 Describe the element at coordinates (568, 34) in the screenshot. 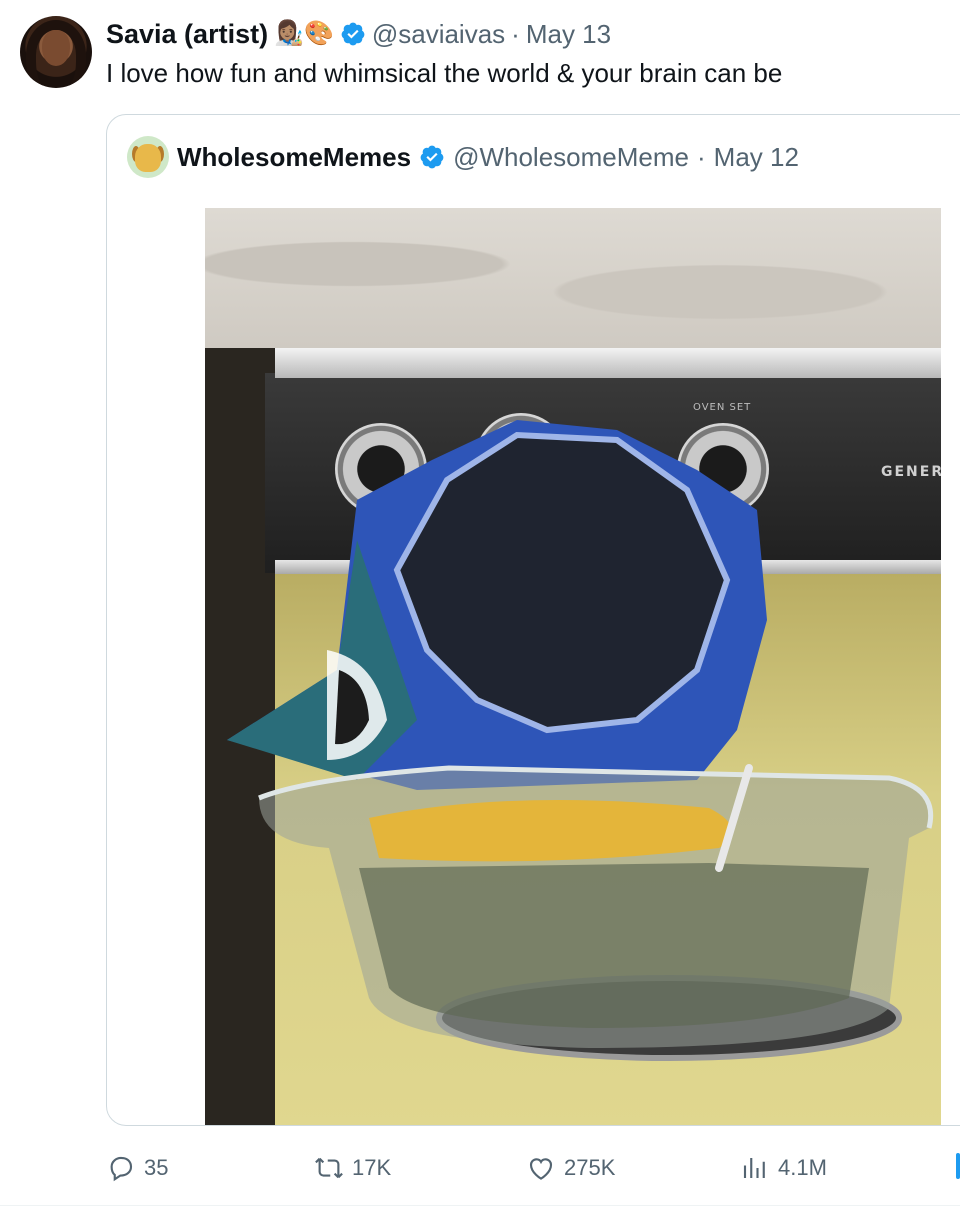

I see `tweet-date: May 13` at that location.